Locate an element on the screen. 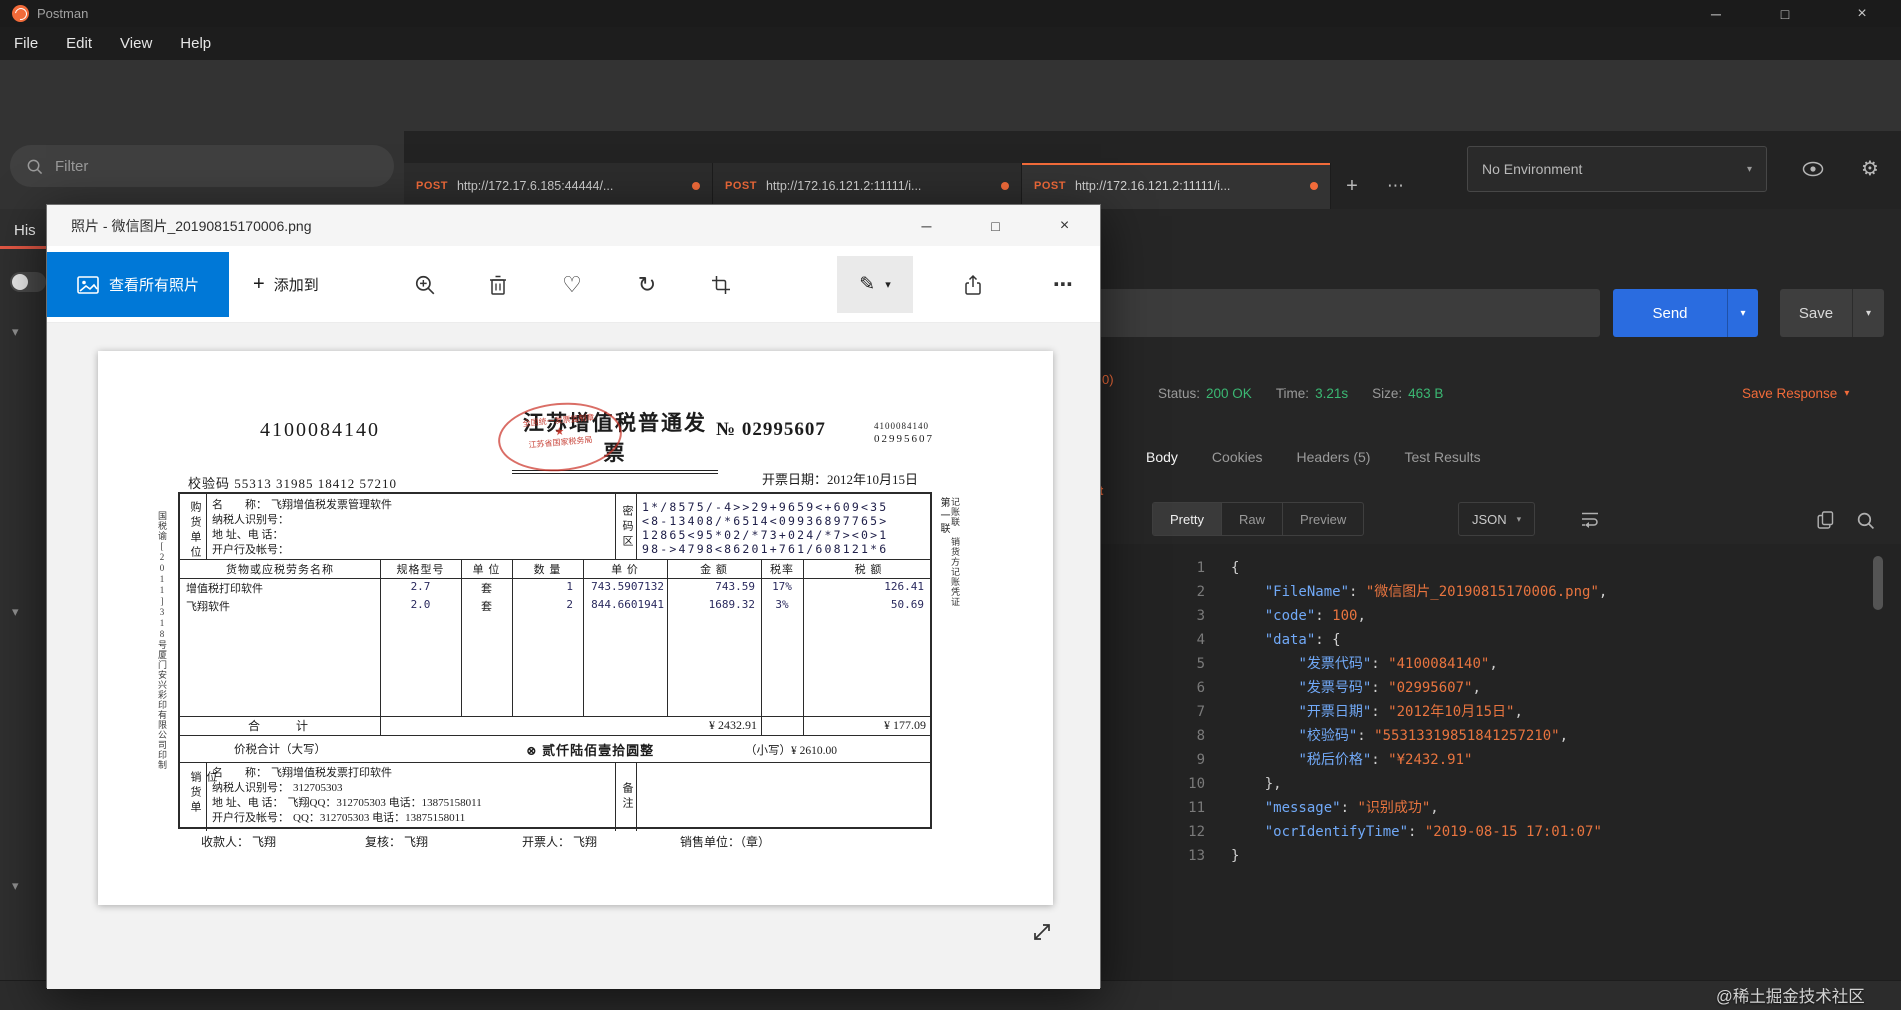  invoice-field-row: 开户行及帐号： is located at coordinates (412, 550).